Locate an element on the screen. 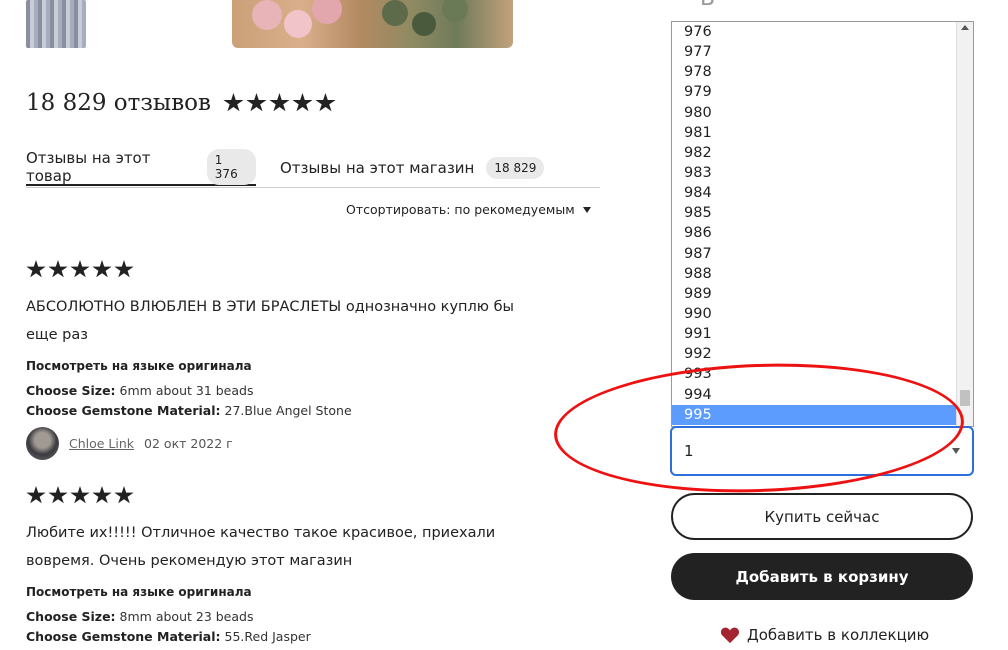 This screenshot has width=1008, height=650. add-to-collection-label: Добавить в коллекцию is located at coordinates (838, 635).